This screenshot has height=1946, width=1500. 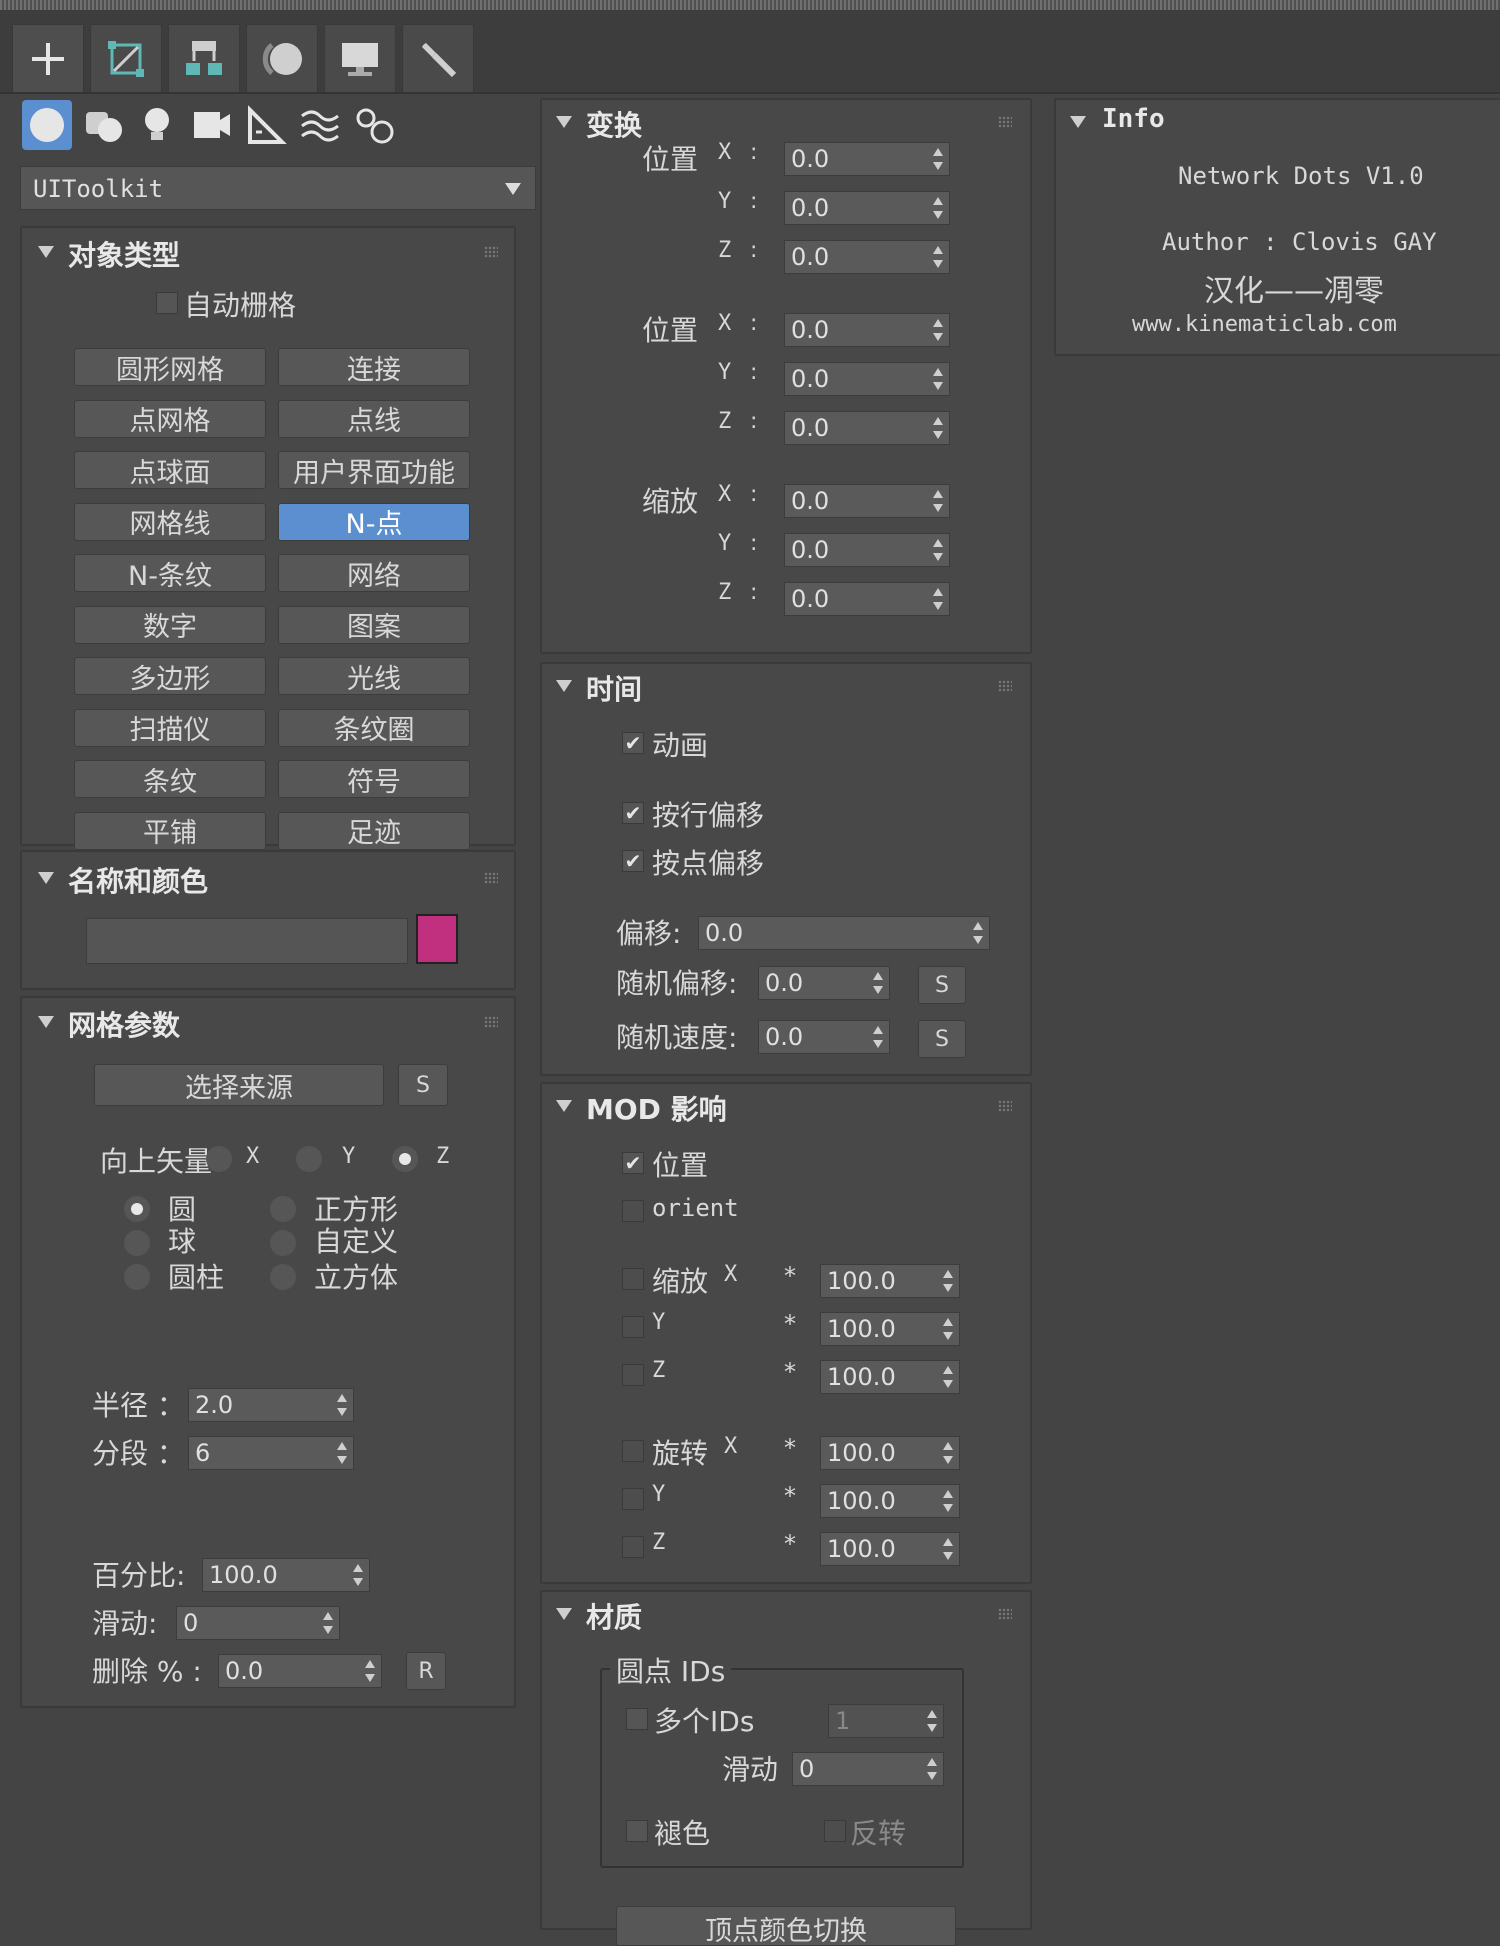 What do you see at coordinates (137, 1277) in the screenshot?
I see `shape-cylinder-radio` at bounding box center [137, 1277].